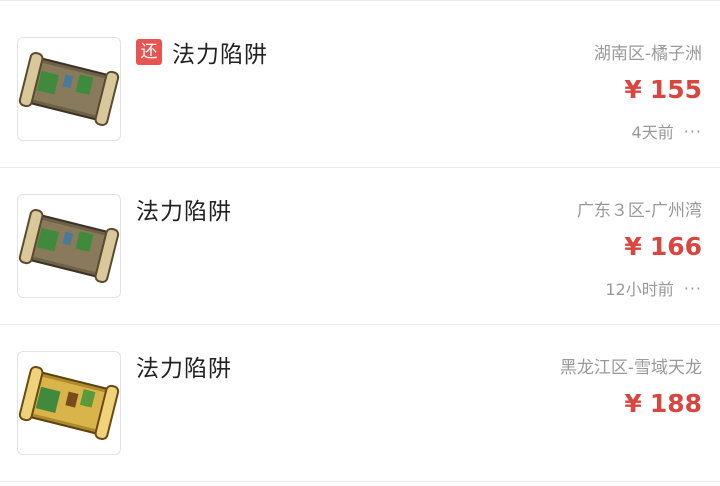  What do you see at coordinates (639, 211) in the screenshot?
I see `server-name: 广东３区-广州湾` at bounding box center [639, 211].